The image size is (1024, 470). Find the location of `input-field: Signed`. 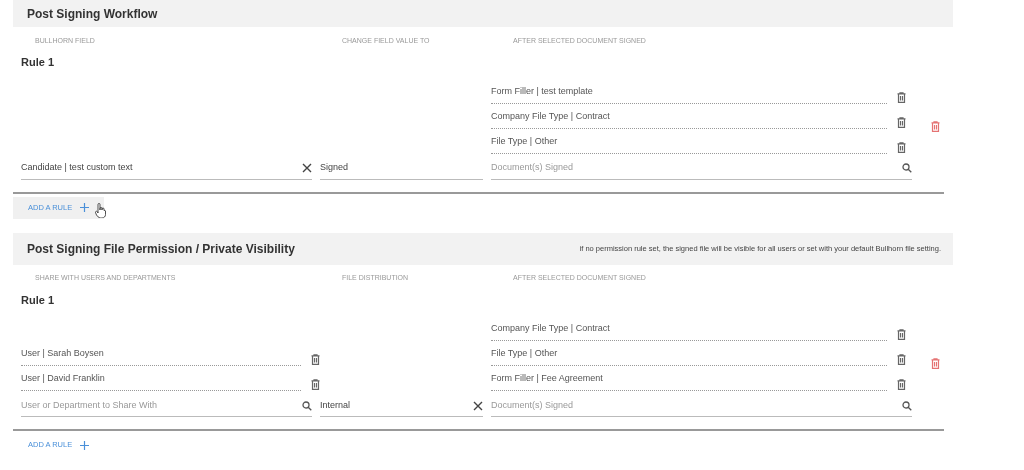

input-field: Signed is located at coordinates (401, 168).